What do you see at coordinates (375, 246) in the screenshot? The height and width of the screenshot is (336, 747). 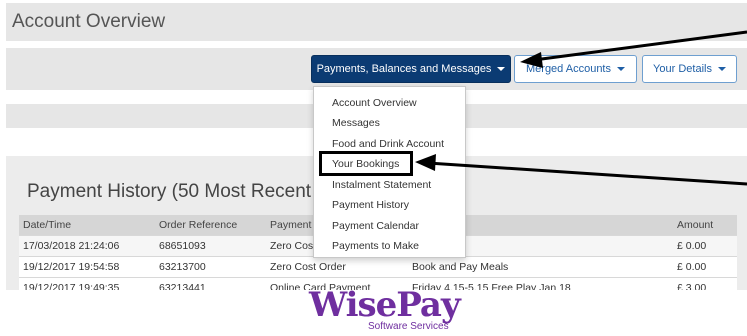 I see `menu-item-payments-to-make: Payments to Make` at bounding box center [375, 246].